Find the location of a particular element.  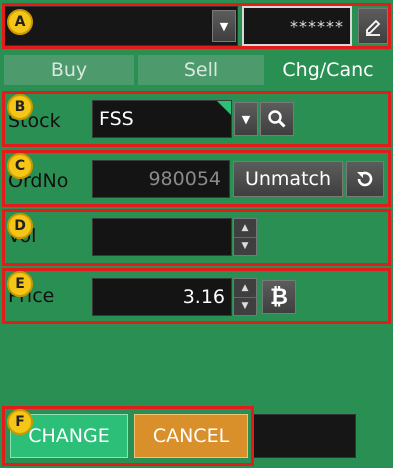

badge-c: C is located at coordinates (20, 166).